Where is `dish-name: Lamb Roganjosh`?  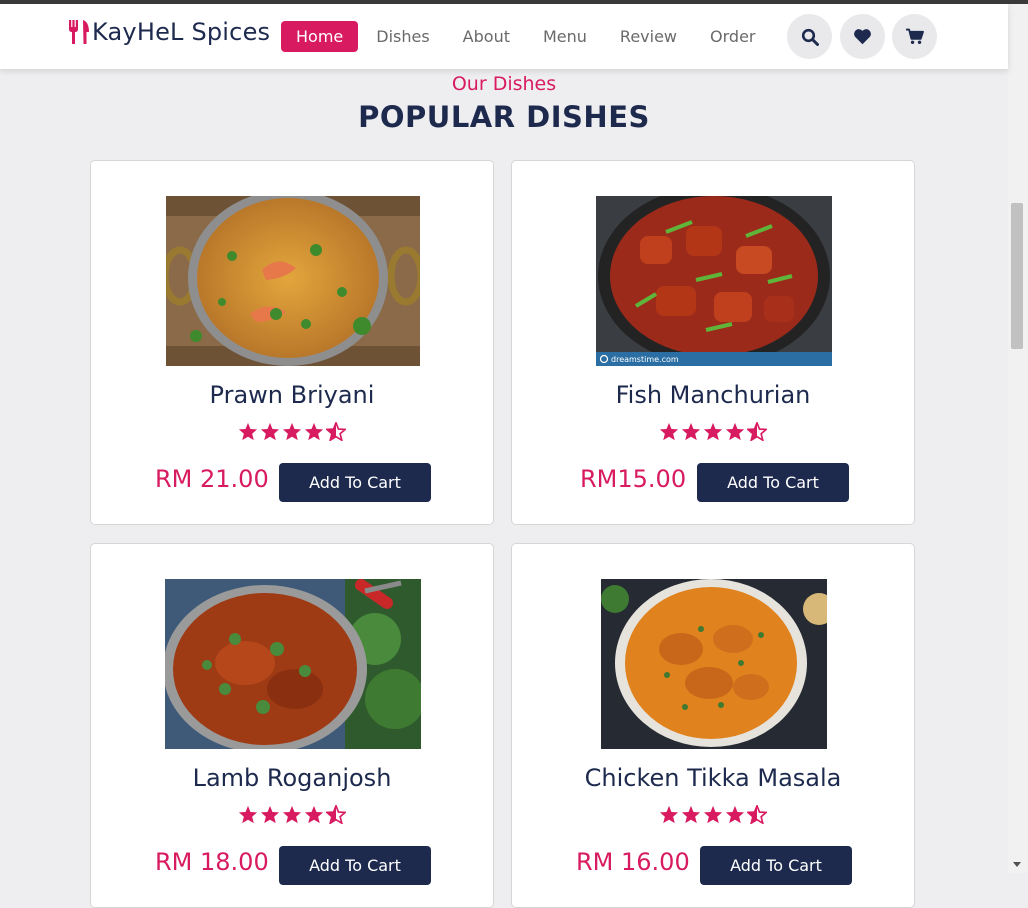
dish-name: Lamb Roganjosh is located at coordinates (292, 778).